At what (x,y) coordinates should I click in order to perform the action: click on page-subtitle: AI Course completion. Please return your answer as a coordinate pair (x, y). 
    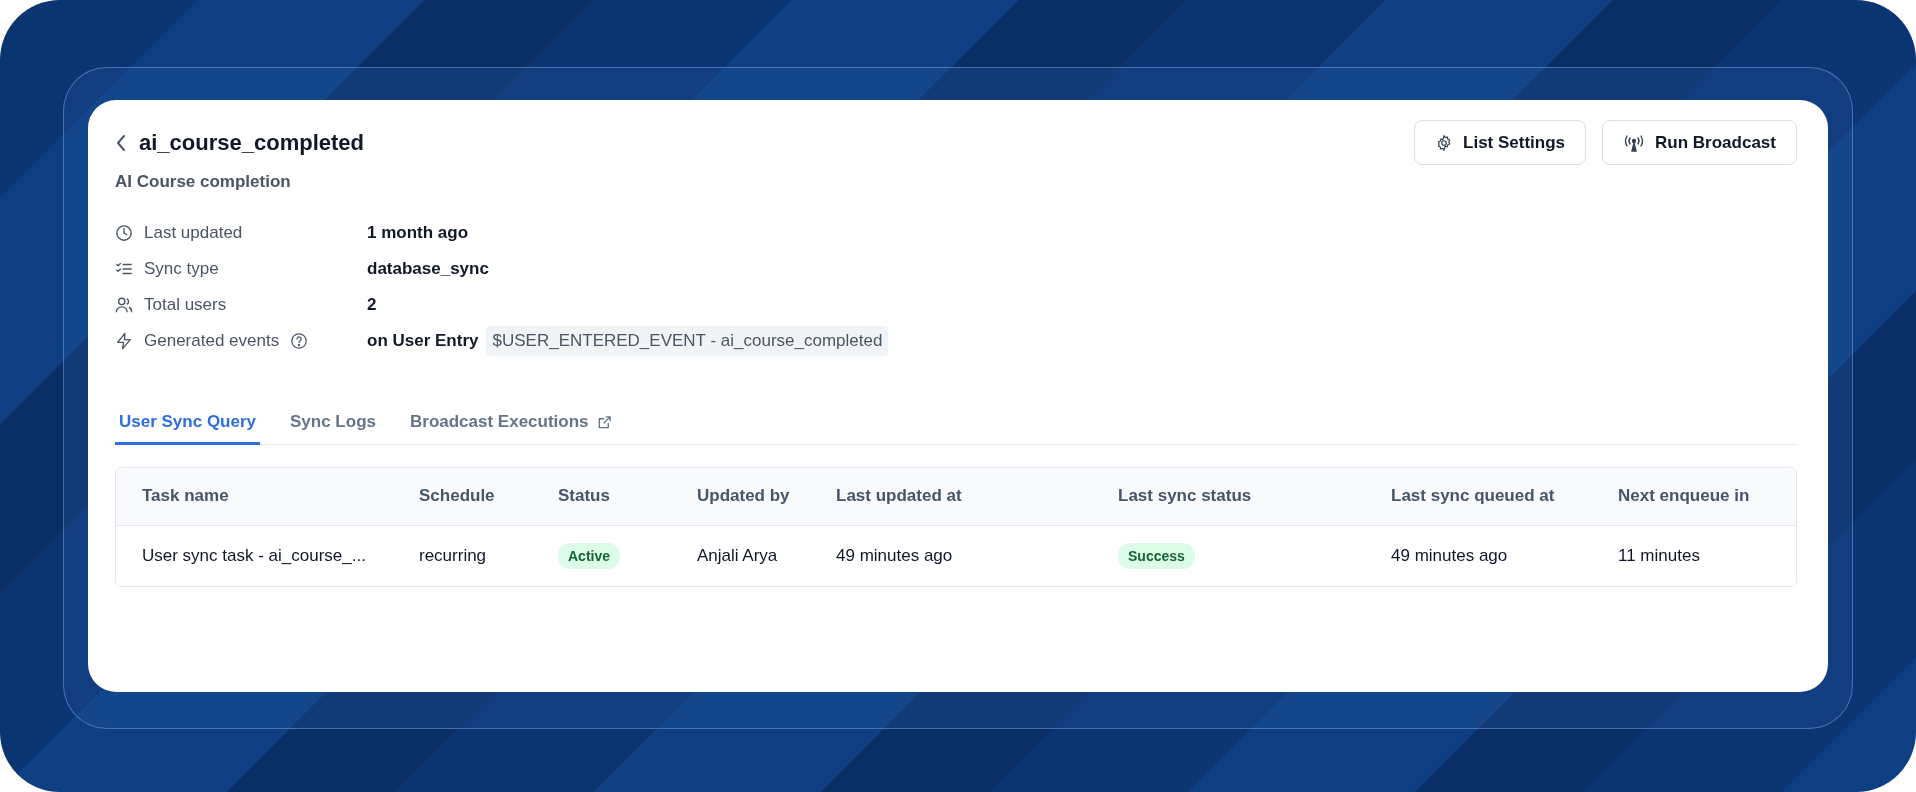
    Looking at the image, I should click on (203, 182).